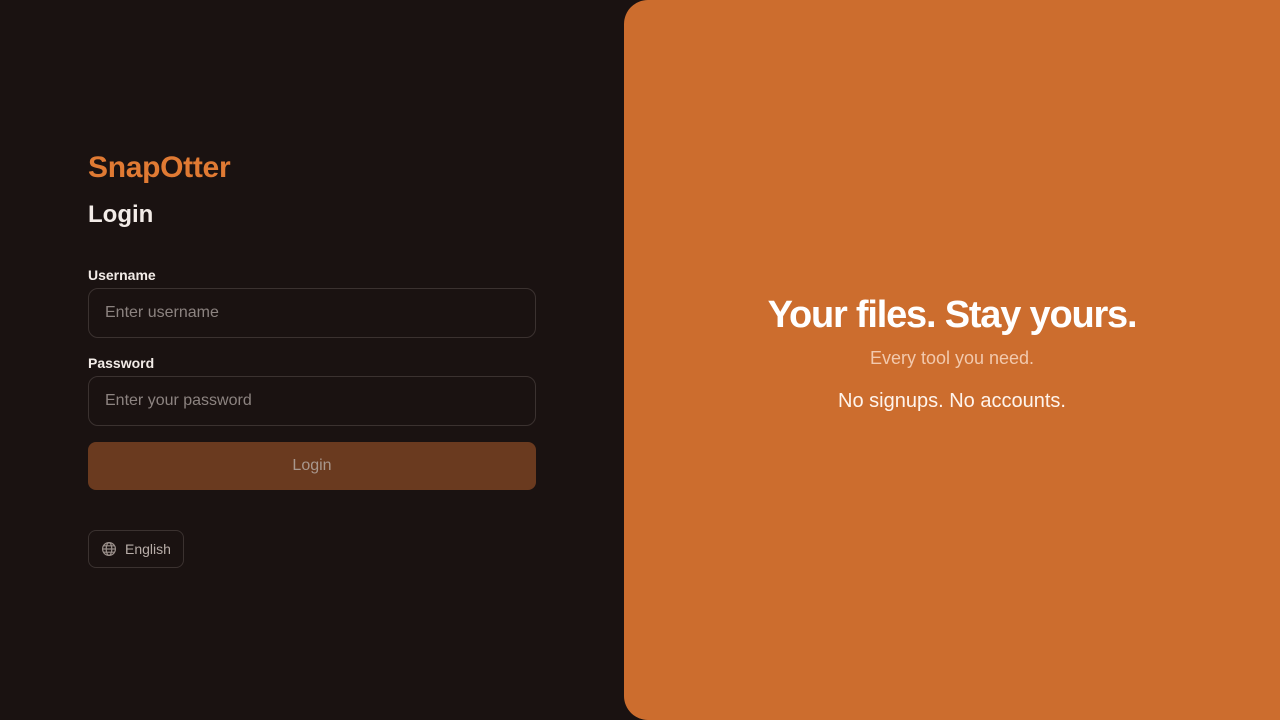 This screenshot has width=1280, height=720. I want to click on username-label: Username, so click(122, 275).